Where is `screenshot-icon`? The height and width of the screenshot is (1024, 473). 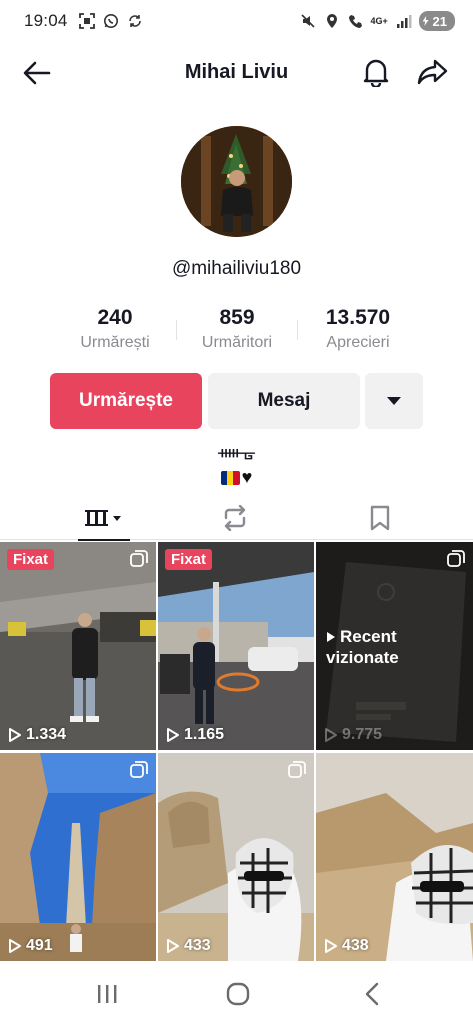 screenshot-icon is located at coordinates (87, 21).